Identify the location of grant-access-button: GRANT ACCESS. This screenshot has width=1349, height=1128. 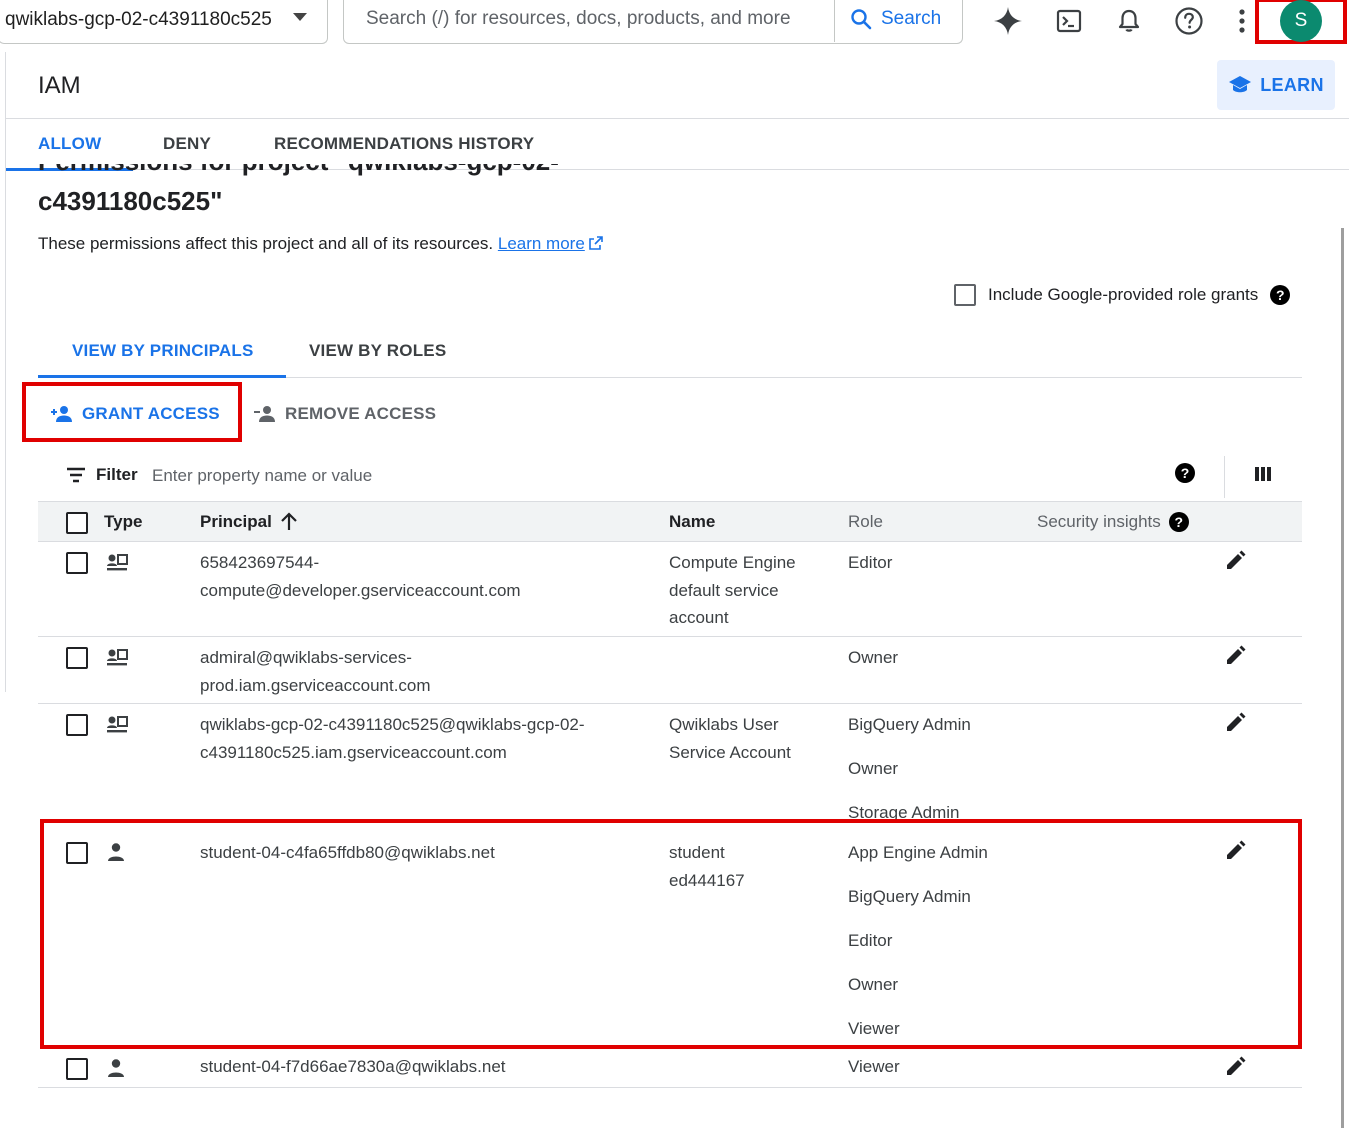
(135, 414).